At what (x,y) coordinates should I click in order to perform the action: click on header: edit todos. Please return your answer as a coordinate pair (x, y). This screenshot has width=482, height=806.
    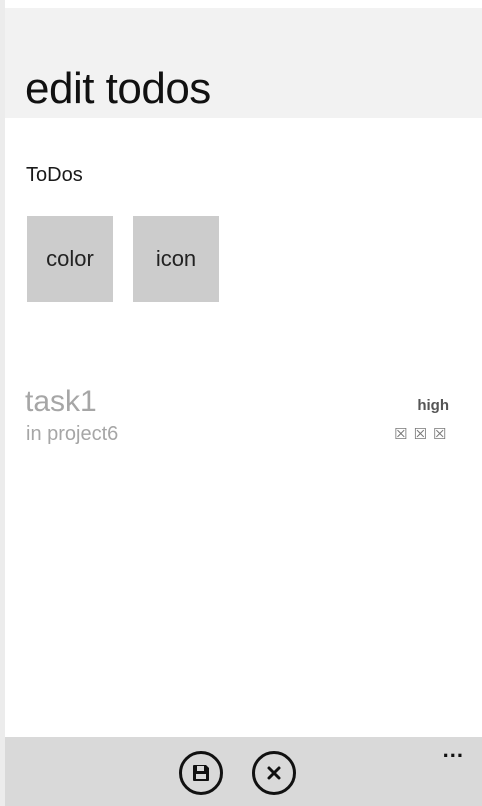
    Looking at the image, I should click on (243, 63).